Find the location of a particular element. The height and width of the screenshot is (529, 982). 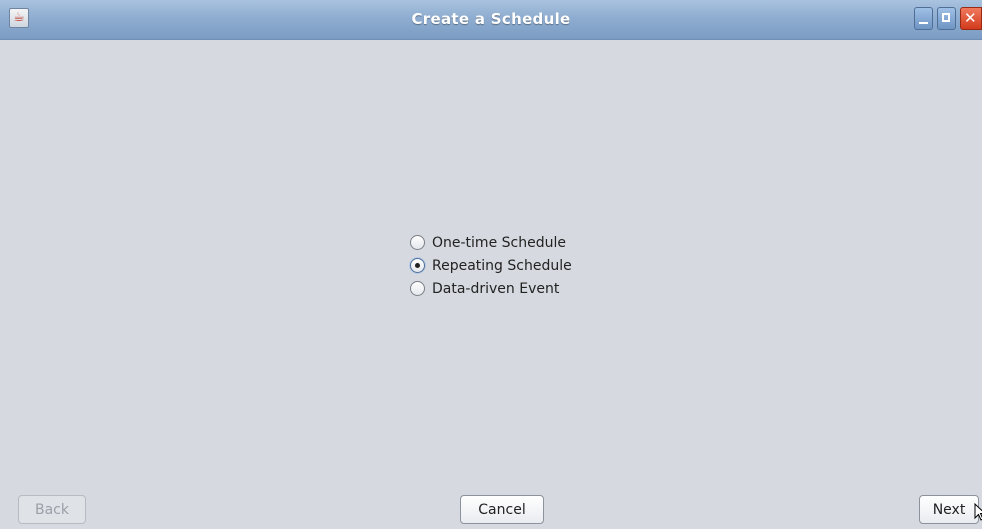

cancel-button: Cancel is located at coordinates (502, 509).